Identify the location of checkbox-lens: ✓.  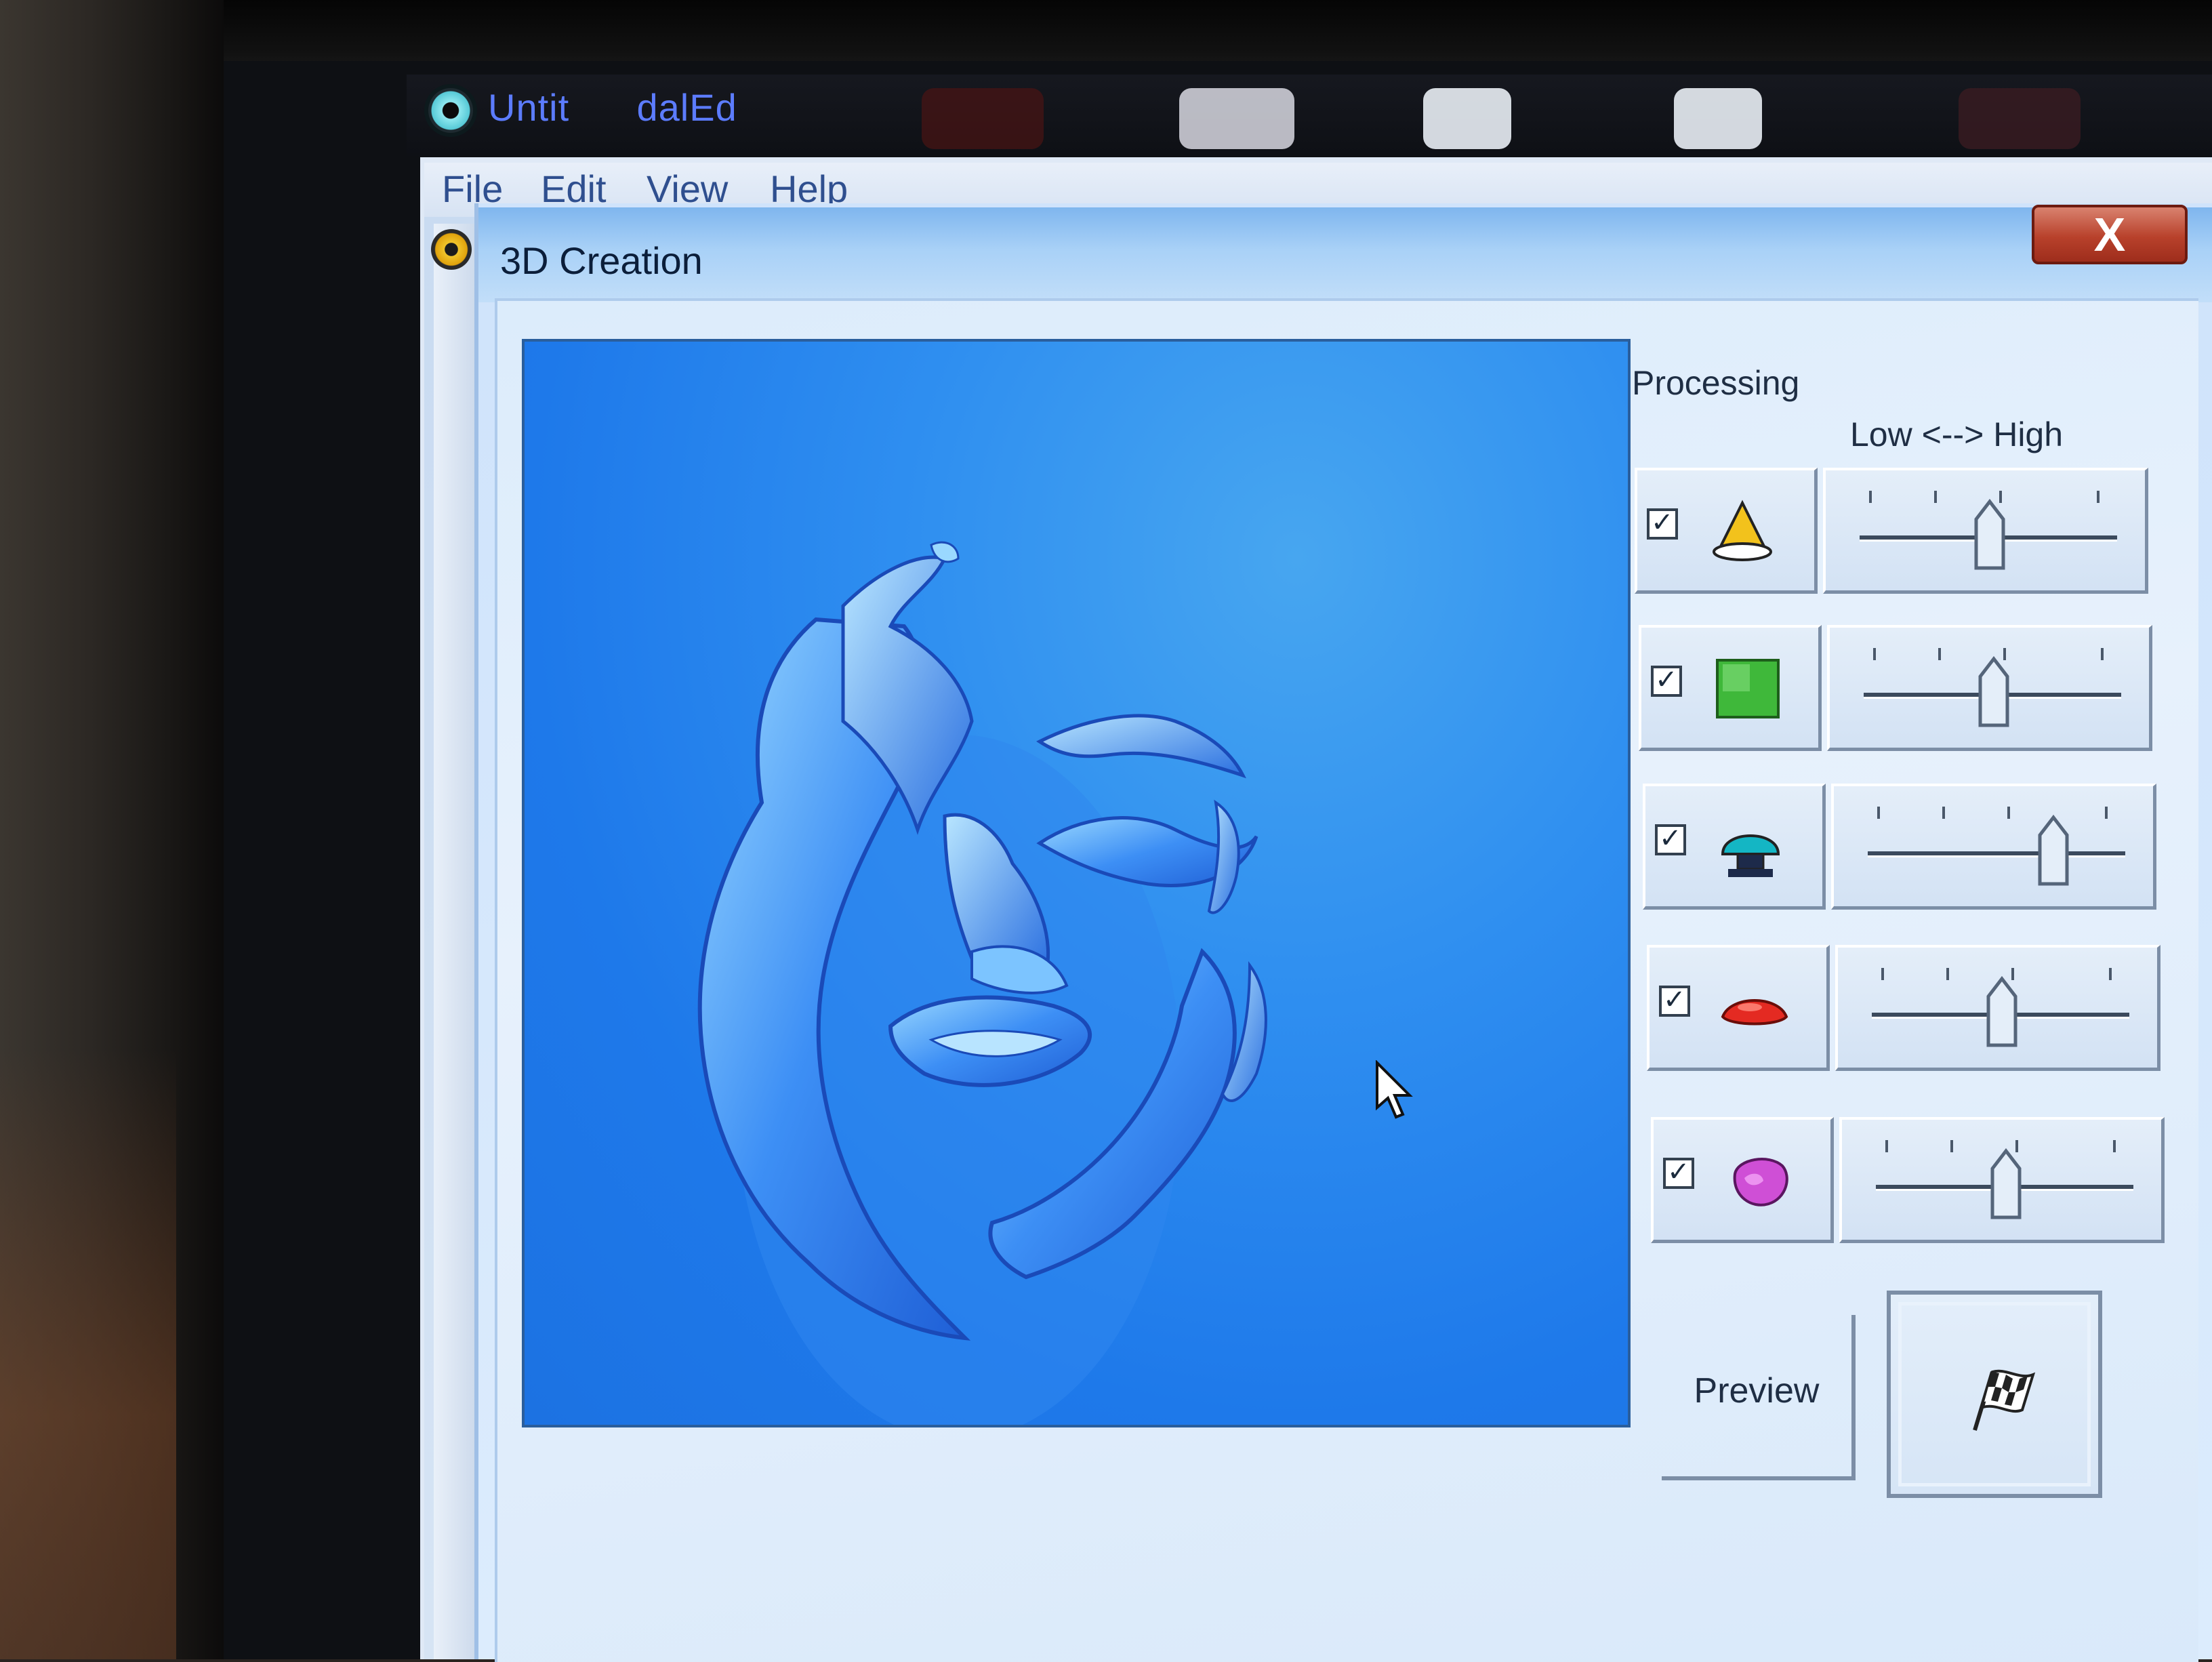
(1674, 1001).